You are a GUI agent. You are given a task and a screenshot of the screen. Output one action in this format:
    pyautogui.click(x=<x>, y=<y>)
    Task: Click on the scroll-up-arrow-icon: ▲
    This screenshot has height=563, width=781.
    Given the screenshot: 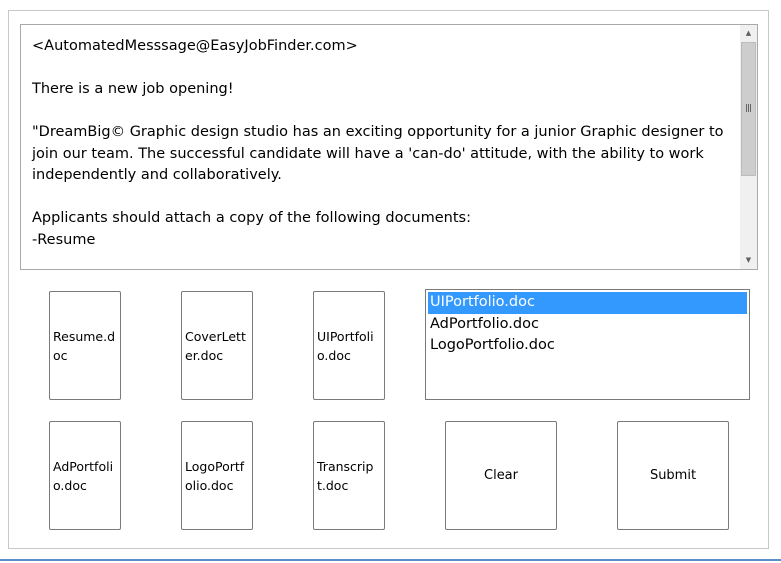 What is the action you would take?
    pyautogui.click(x=748, y=33)
    